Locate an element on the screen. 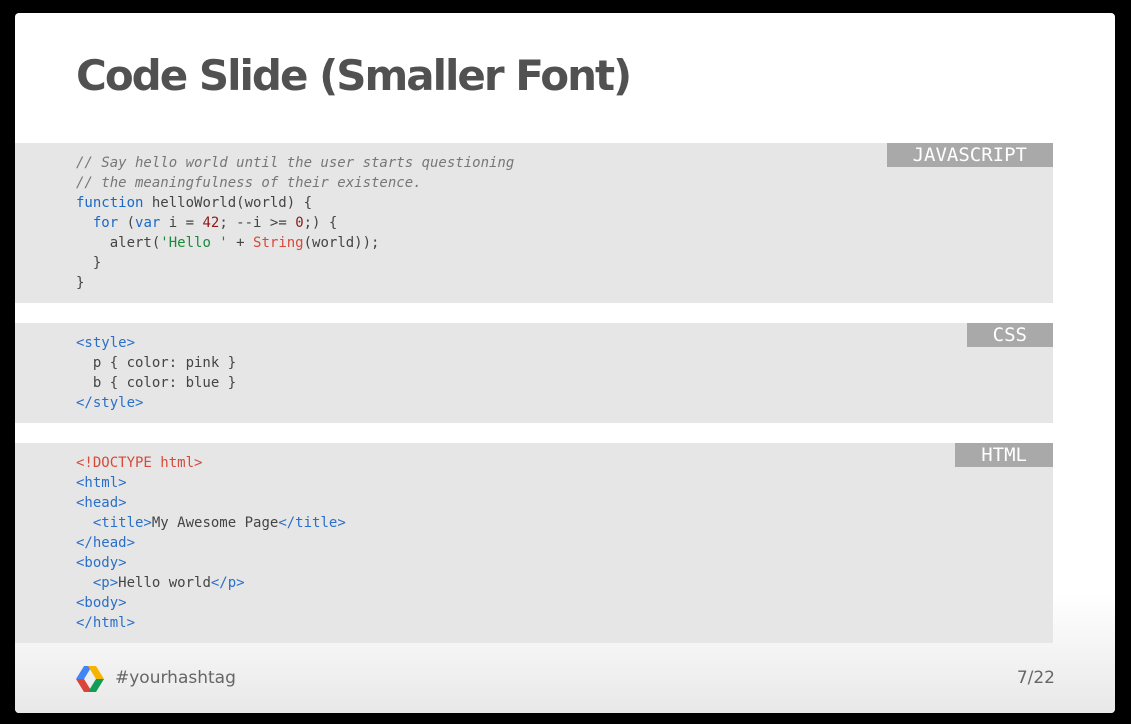  code-line: </head> is located at coordinates (106, 543).